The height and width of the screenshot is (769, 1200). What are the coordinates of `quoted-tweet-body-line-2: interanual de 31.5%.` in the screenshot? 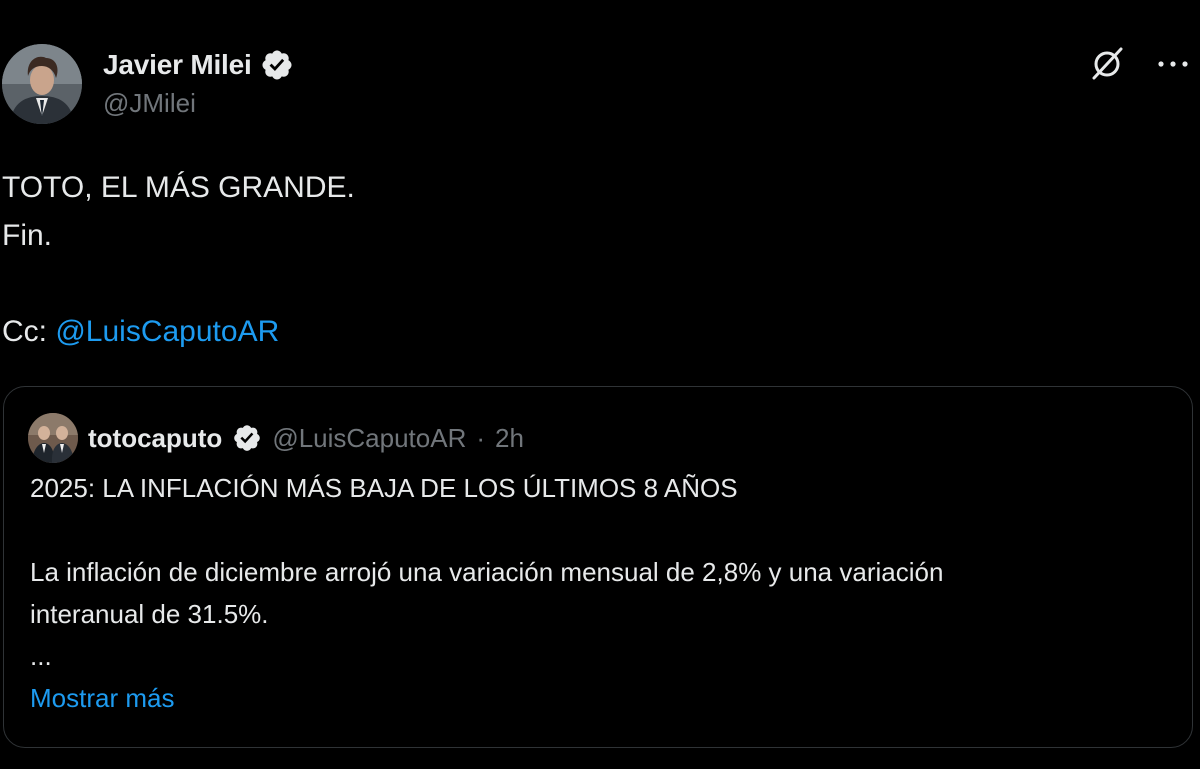 It's located at (149, 614).